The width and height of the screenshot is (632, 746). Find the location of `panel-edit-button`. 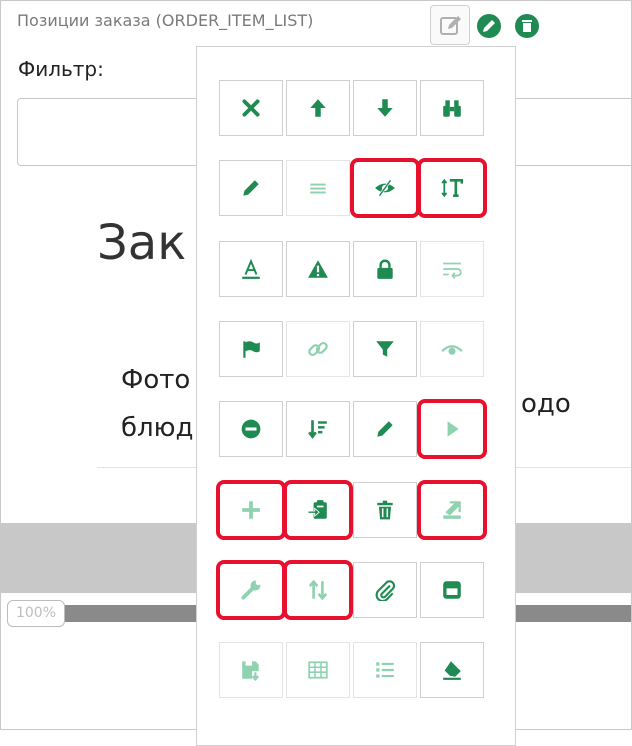

panel-edit-button is located at coordinates (489, 26).